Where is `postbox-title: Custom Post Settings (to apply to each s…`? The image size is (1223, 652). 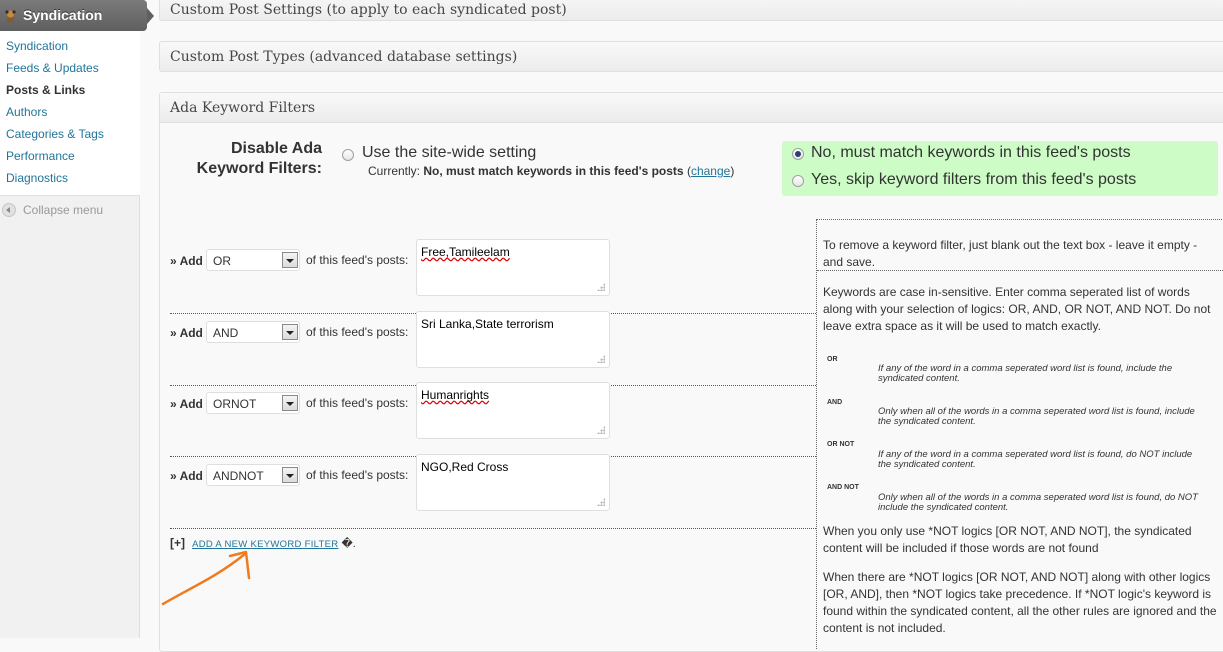 postbox-title: Custom Post Settings (to apply to each s… is located at coordinates (368, 10).